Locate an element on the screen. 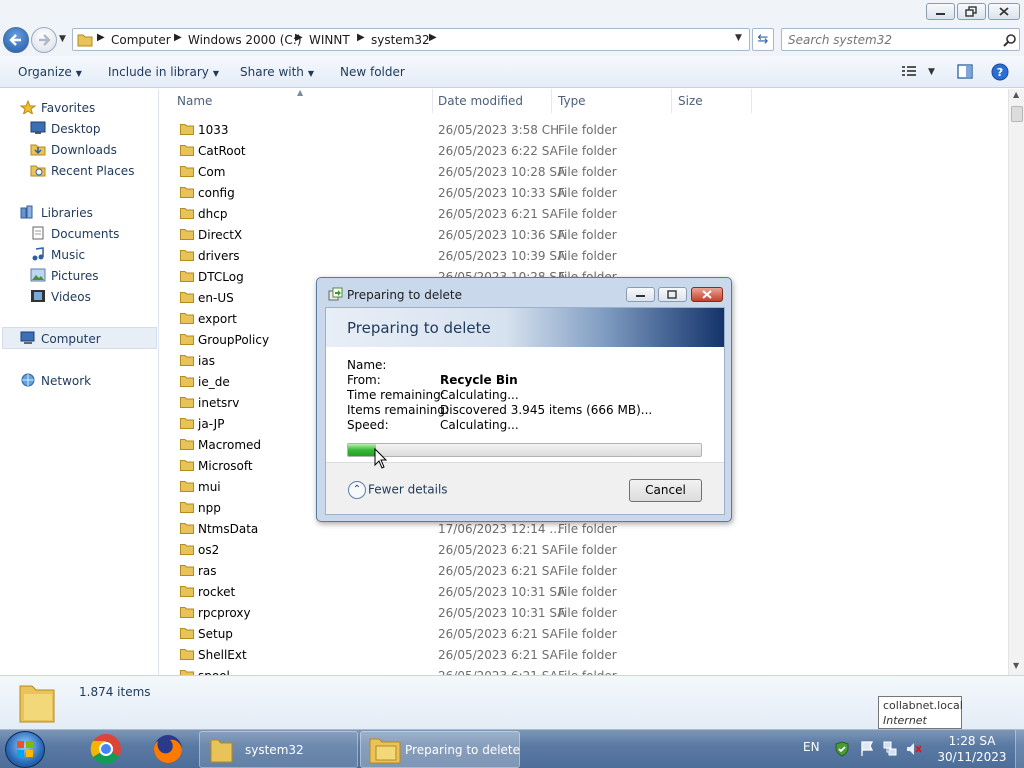  refresh-button: ⇆ is located at coordinates (763, 39).